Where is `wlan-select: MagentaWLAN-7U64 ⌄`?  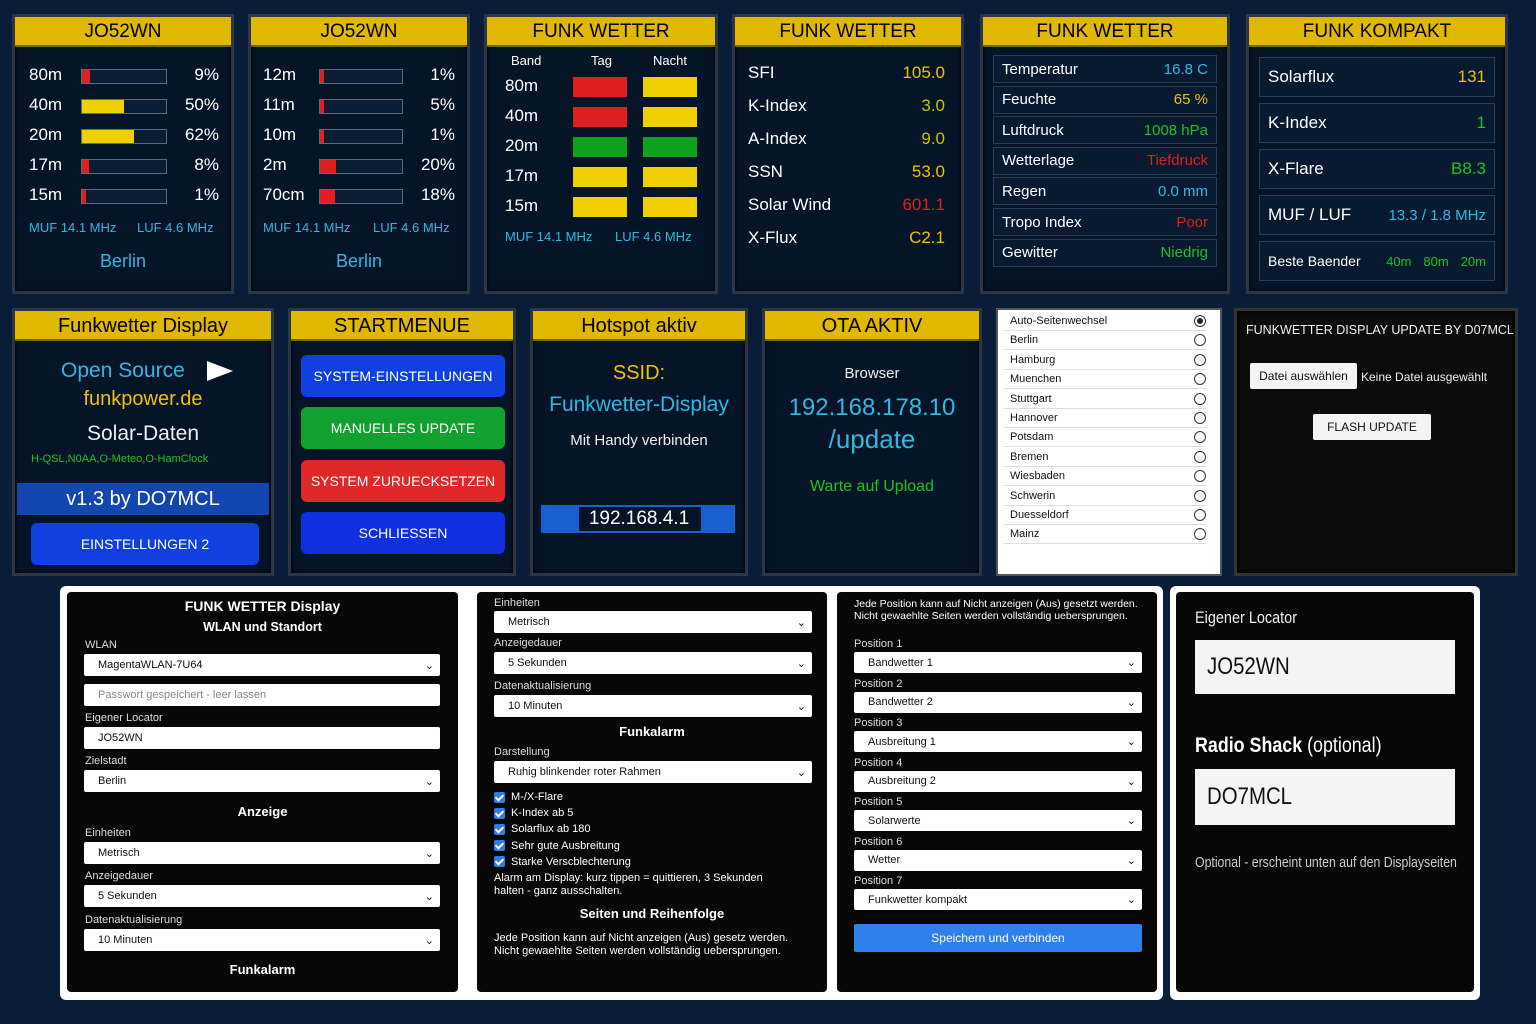
wlan-select: MagentaWLAN-7U64 ⌄ is located at coordinates (262, 665).